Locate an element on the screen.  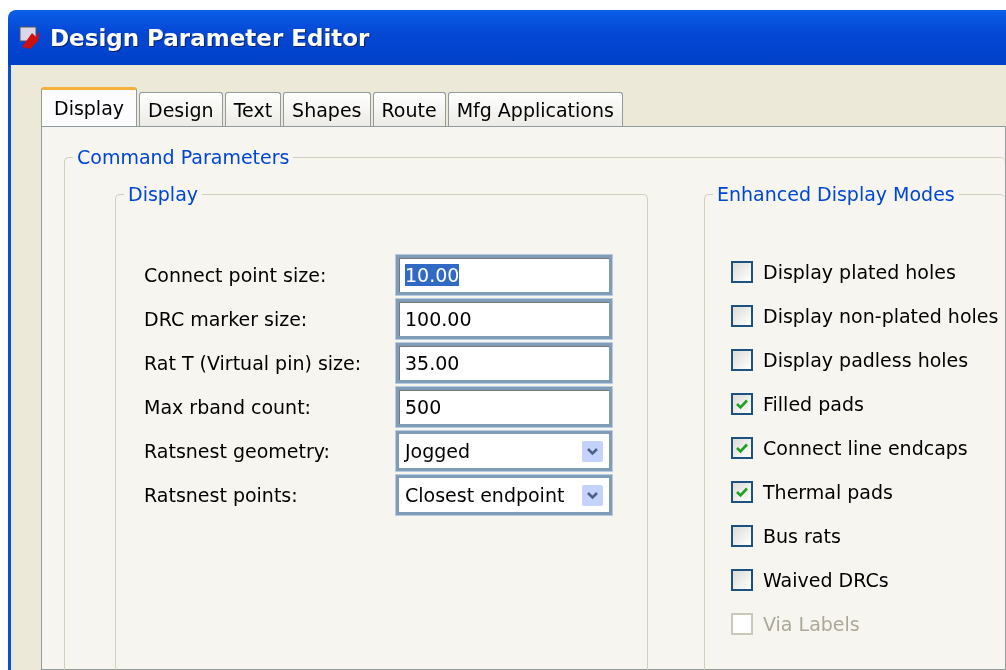
group-title: Display is located at coordinates (163, 194).